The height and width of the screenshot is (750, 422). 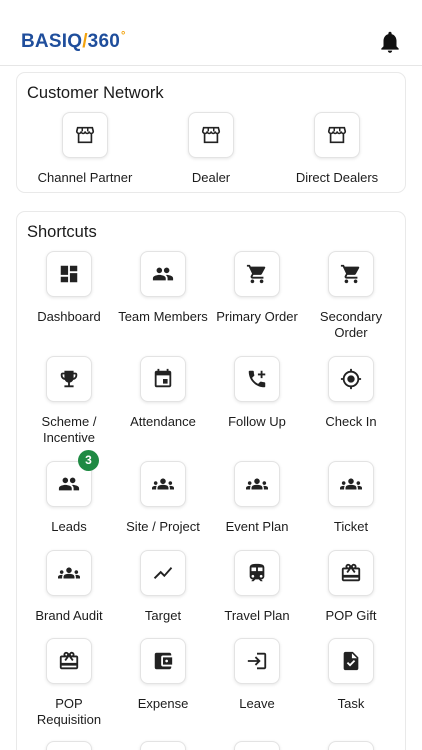 I want to click on tile-label: Target, so click(x=163, y=615).